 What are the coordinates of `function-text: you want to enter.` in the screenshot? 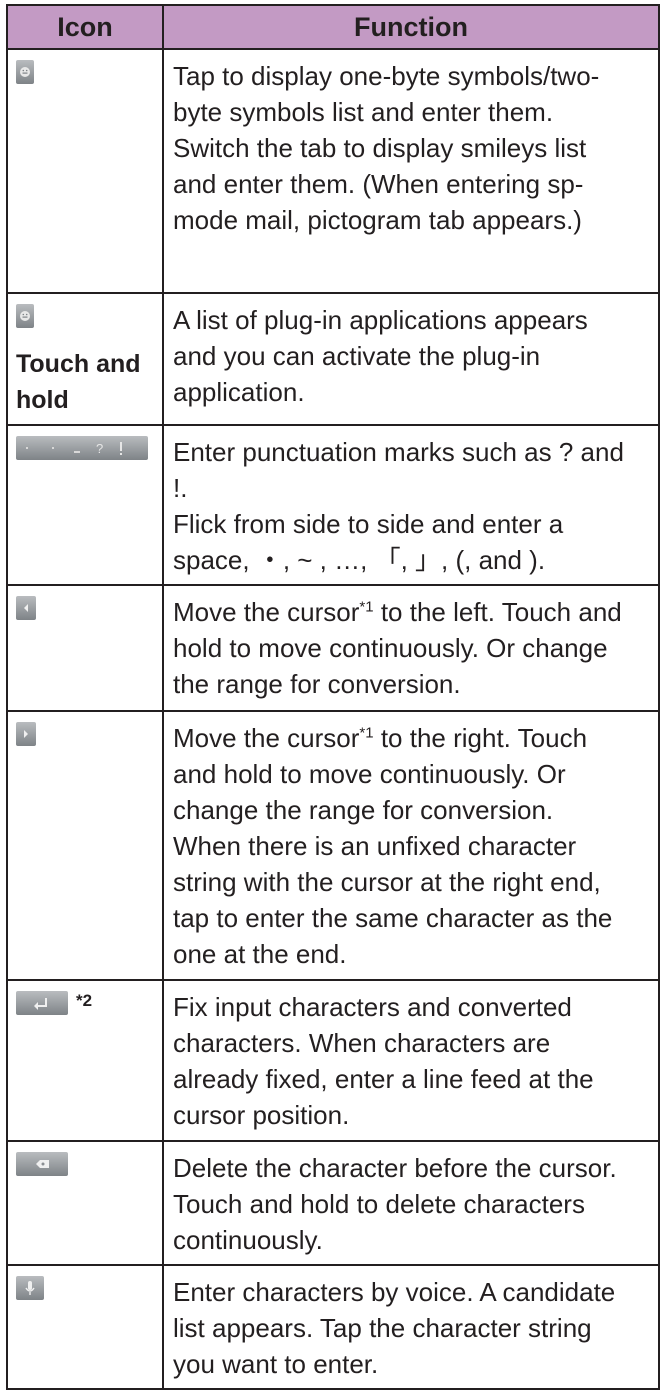 It's located at (276, 1364).